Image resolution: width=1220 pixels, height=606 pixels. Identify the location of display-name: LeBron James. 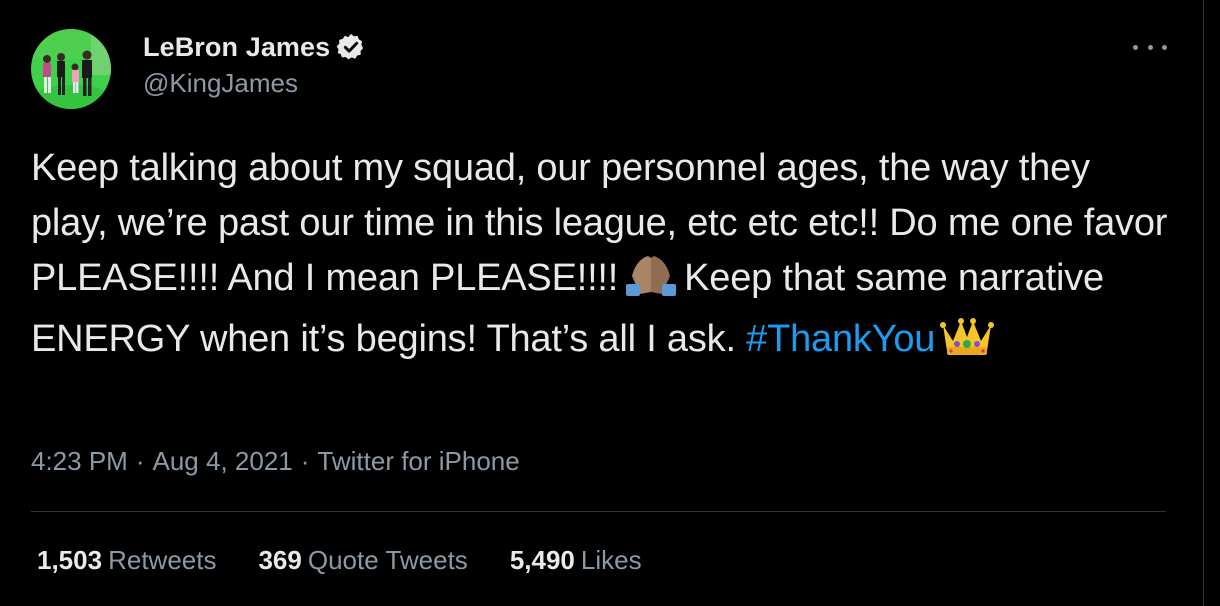
(236, 47).